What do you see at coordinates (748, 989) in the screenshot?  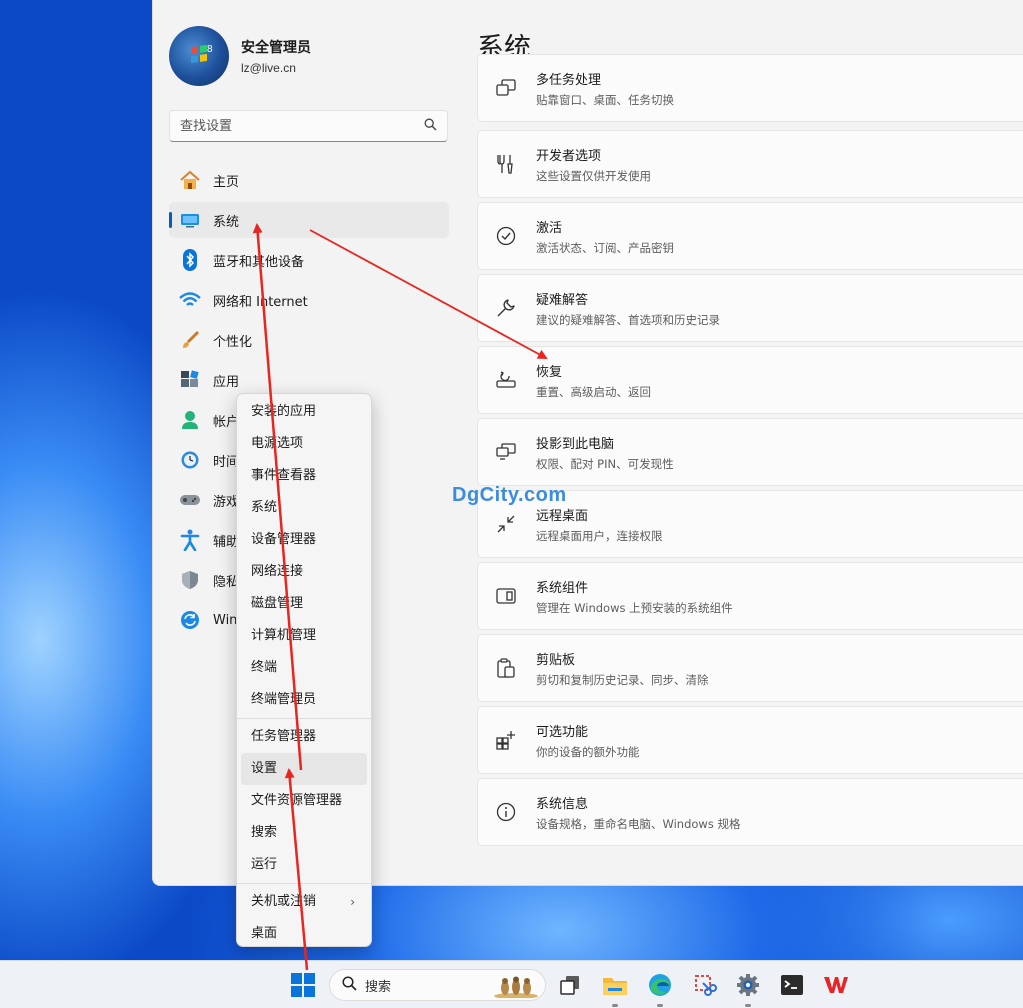 I see `settings-gear-icon` at bounding box center [748, 989].